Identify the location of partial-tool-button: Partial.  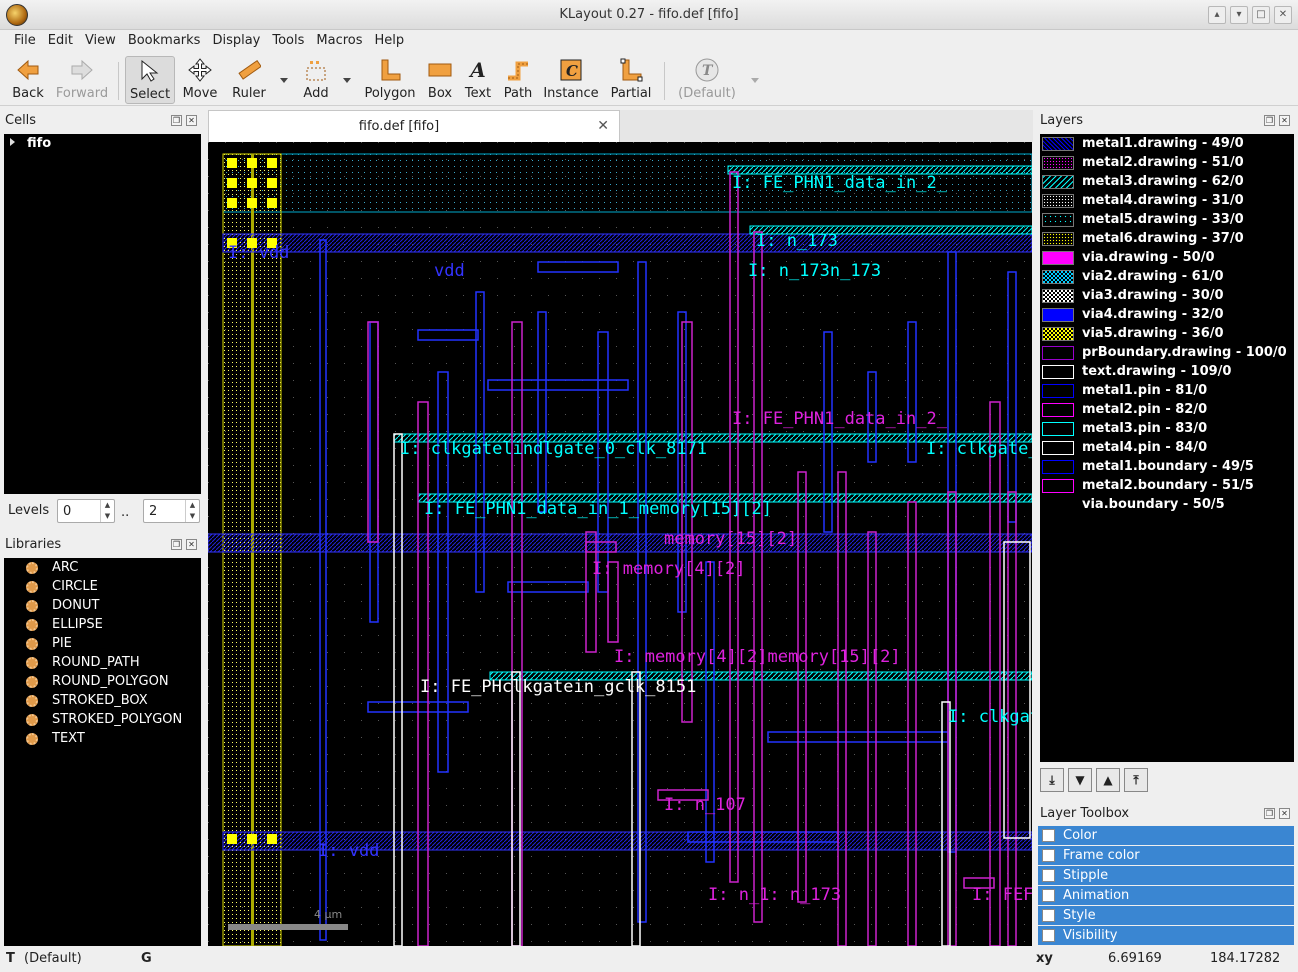
(631, 80).